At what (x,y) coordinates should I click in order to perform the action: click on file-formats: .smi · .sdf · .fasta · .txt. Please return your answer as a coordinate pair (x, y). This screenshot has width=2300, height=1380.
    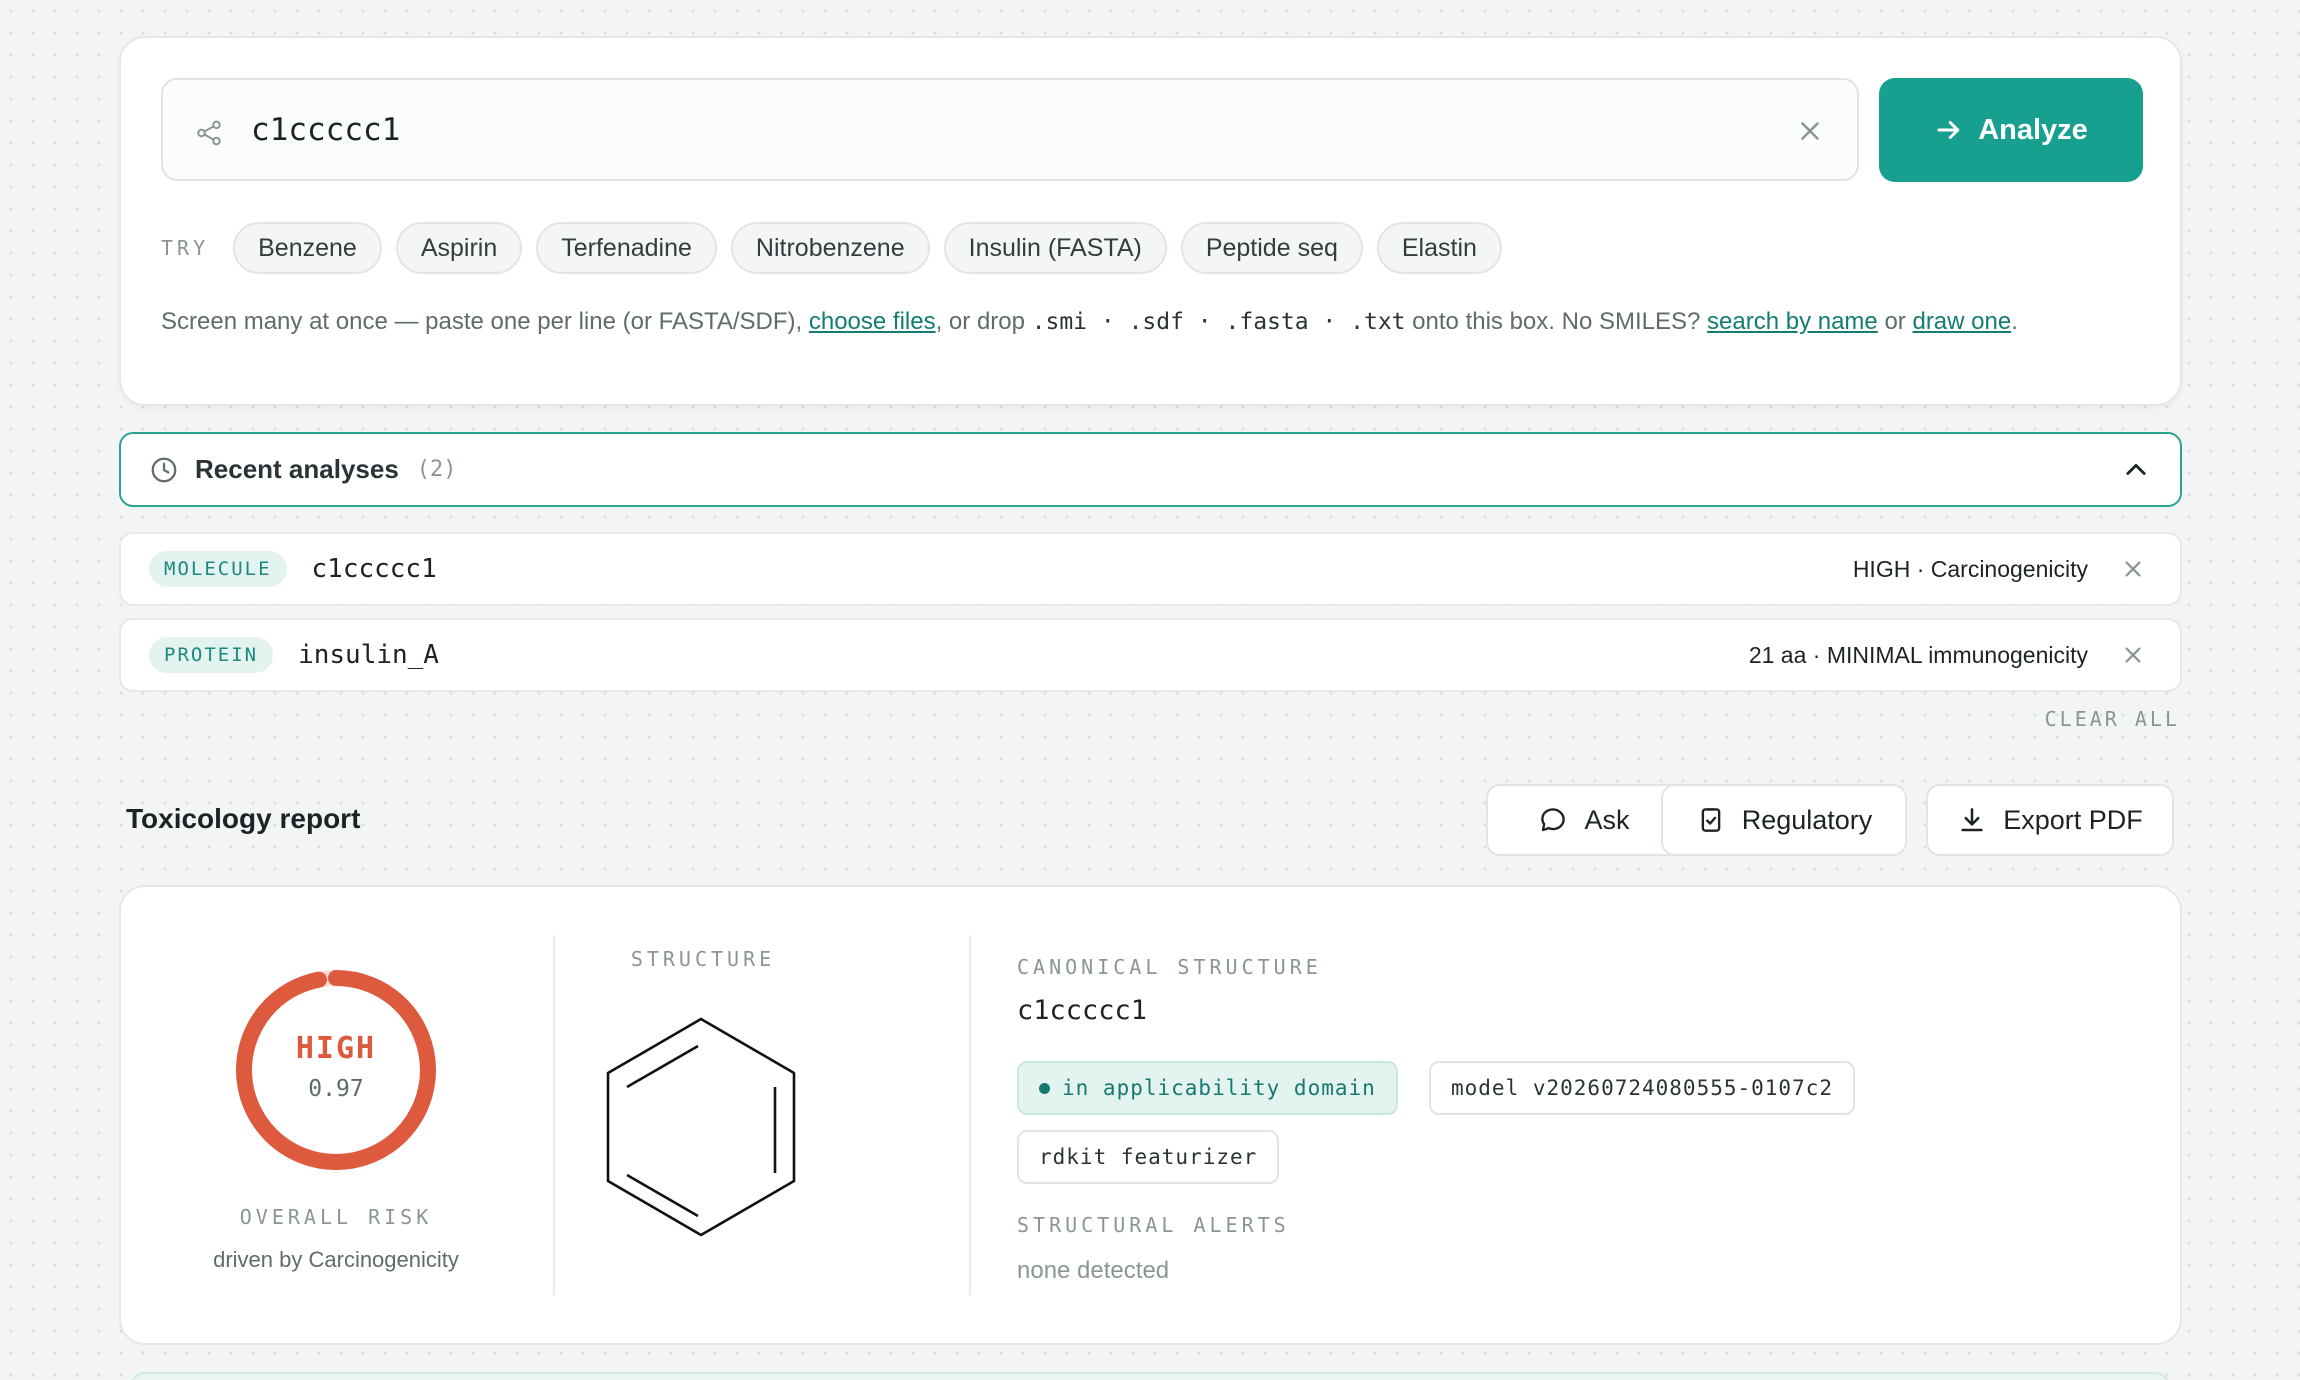
    Looking at the image, I should click on (1218, 322).